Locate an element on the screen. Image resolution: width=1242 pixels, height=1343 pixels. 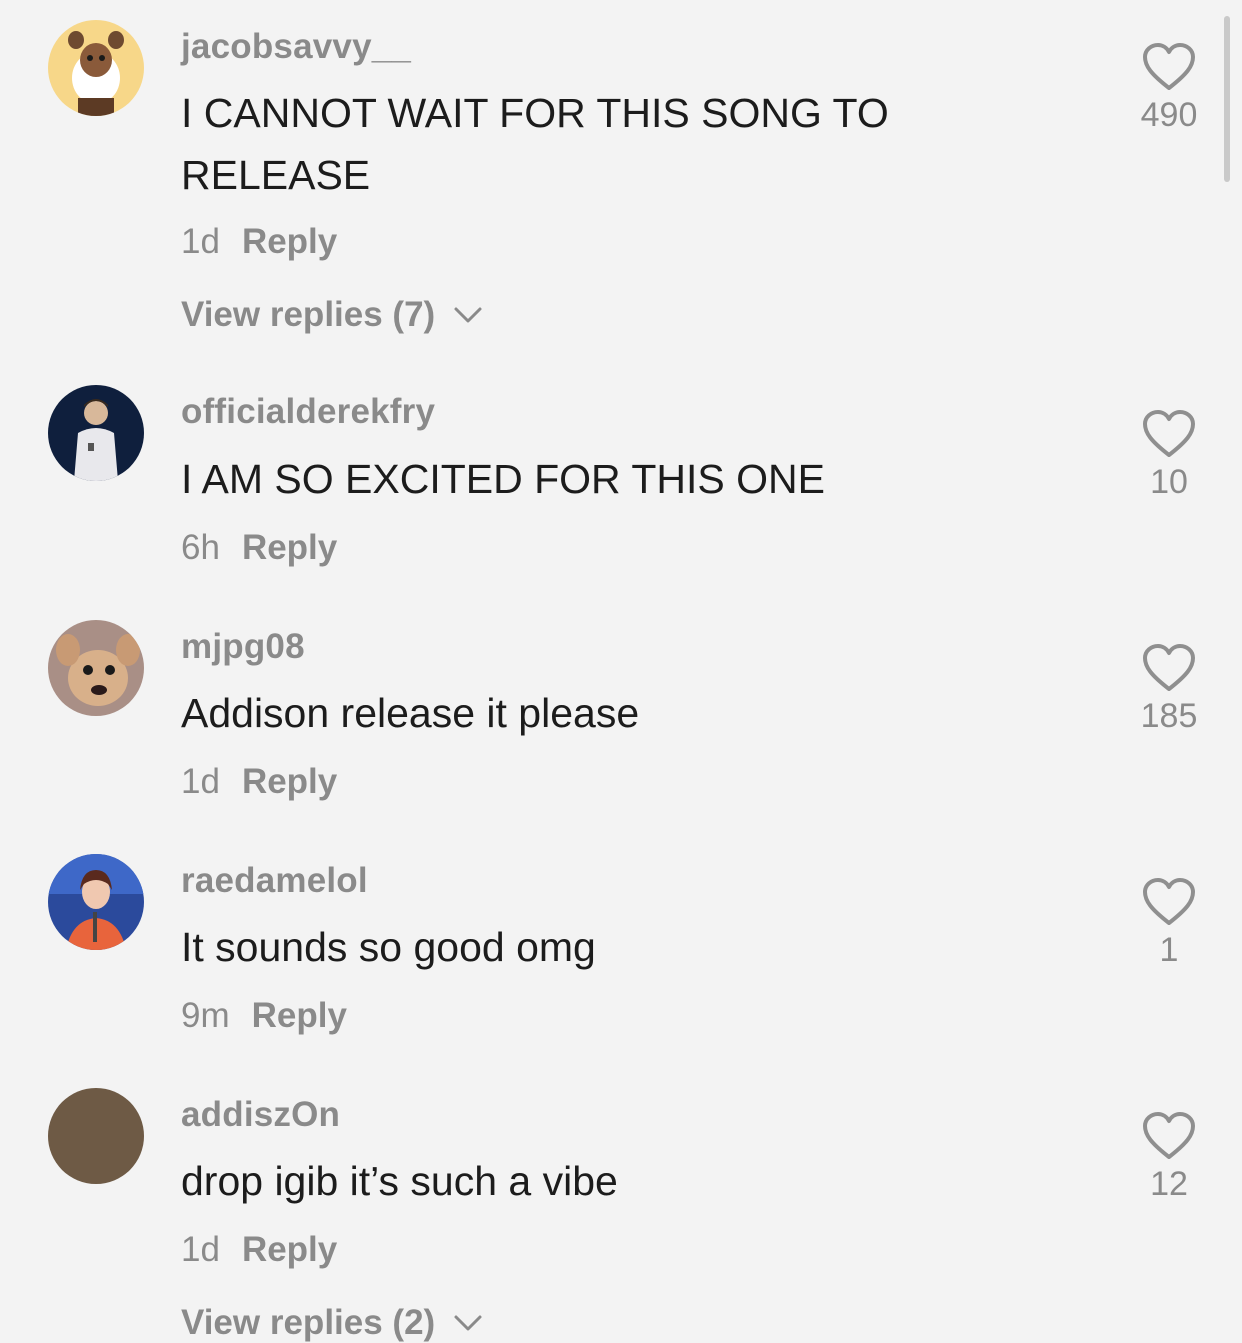
comment-text: drop igib it’s such a vibe is located at coordinates (399, 1181).